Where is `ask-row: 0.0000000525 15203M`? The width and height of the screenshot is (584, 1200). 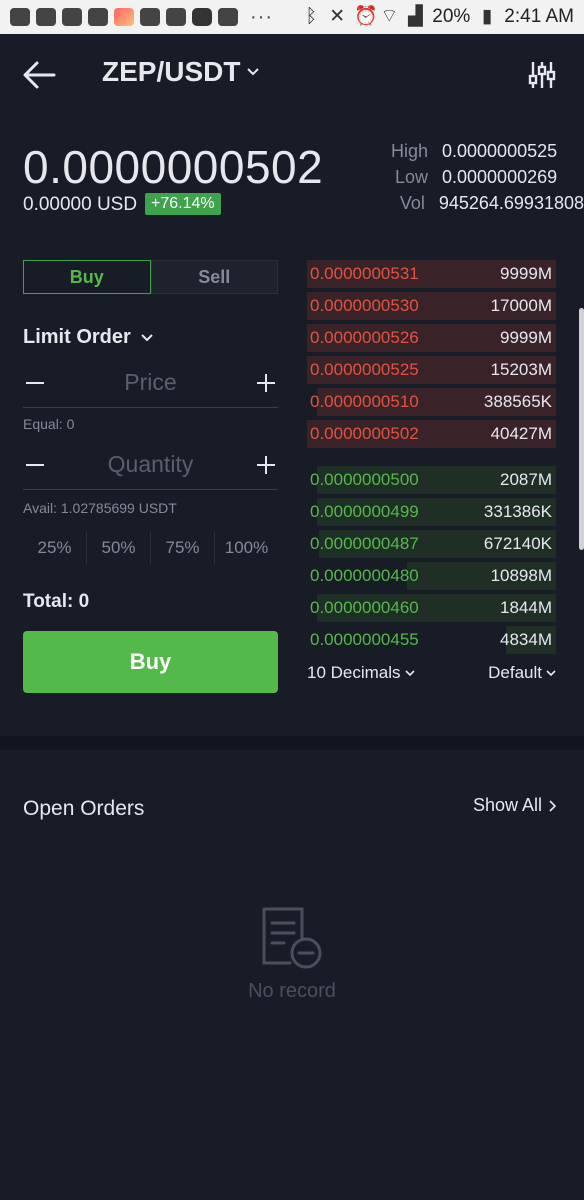
ask-row: 0.0000000525 15203M is located at coordinates (431, 370).